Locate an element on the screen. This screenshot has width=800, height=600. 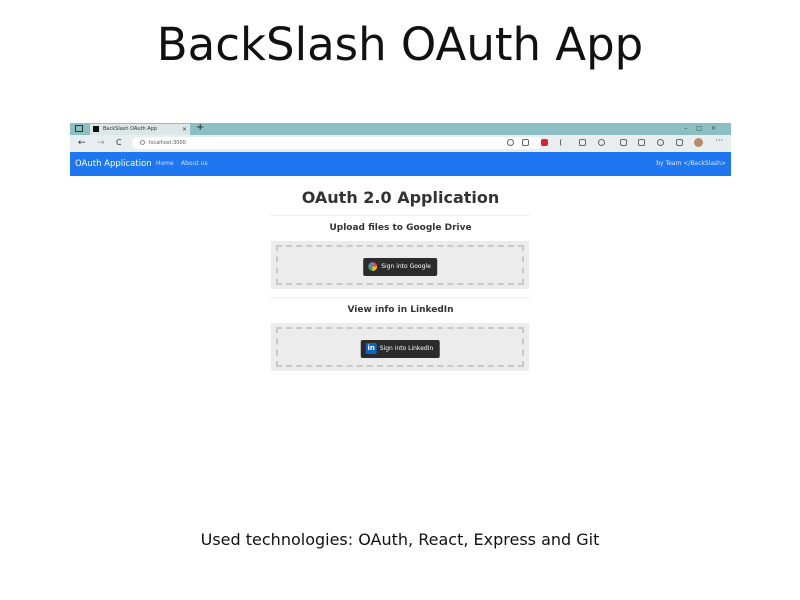
nav-link-home: Home is located at coordinates (165, 164).